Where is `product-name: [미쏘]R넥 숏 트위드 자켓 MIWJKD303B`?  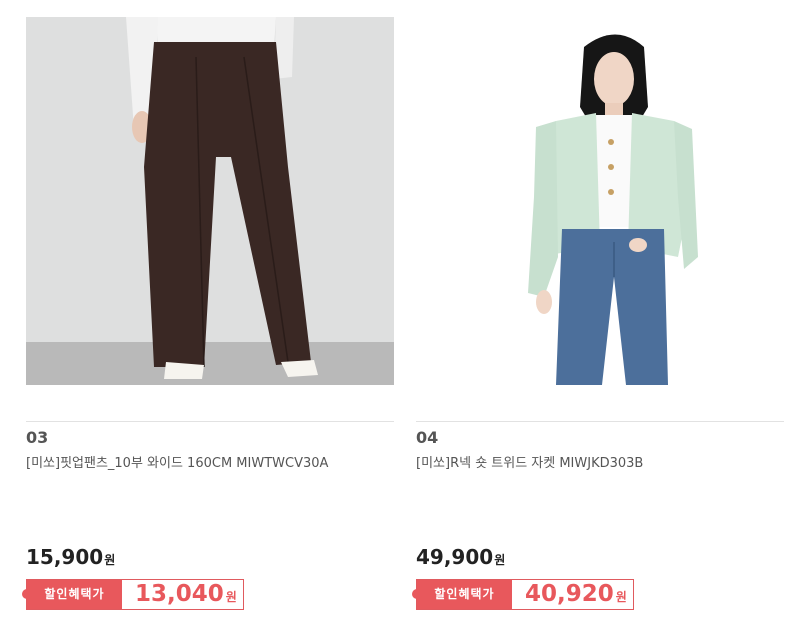
product-name: [미쏘]R넥 숏 트위드 자켓 MIWJKD303B is located at coordinates (529, 461).